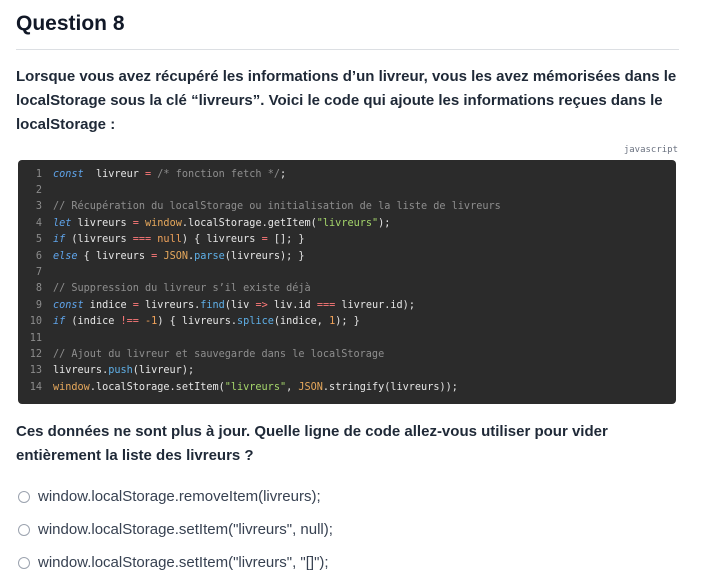  What do you see at coordinates (347, 190) in the screenshot?
I see `code-line: 2` at bounding box center [347, 190].